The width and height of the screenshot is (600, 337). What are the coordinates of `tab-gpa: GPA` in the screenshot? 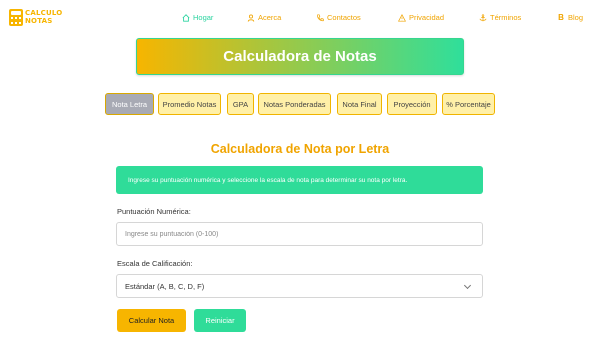 It's located at (240, 104).